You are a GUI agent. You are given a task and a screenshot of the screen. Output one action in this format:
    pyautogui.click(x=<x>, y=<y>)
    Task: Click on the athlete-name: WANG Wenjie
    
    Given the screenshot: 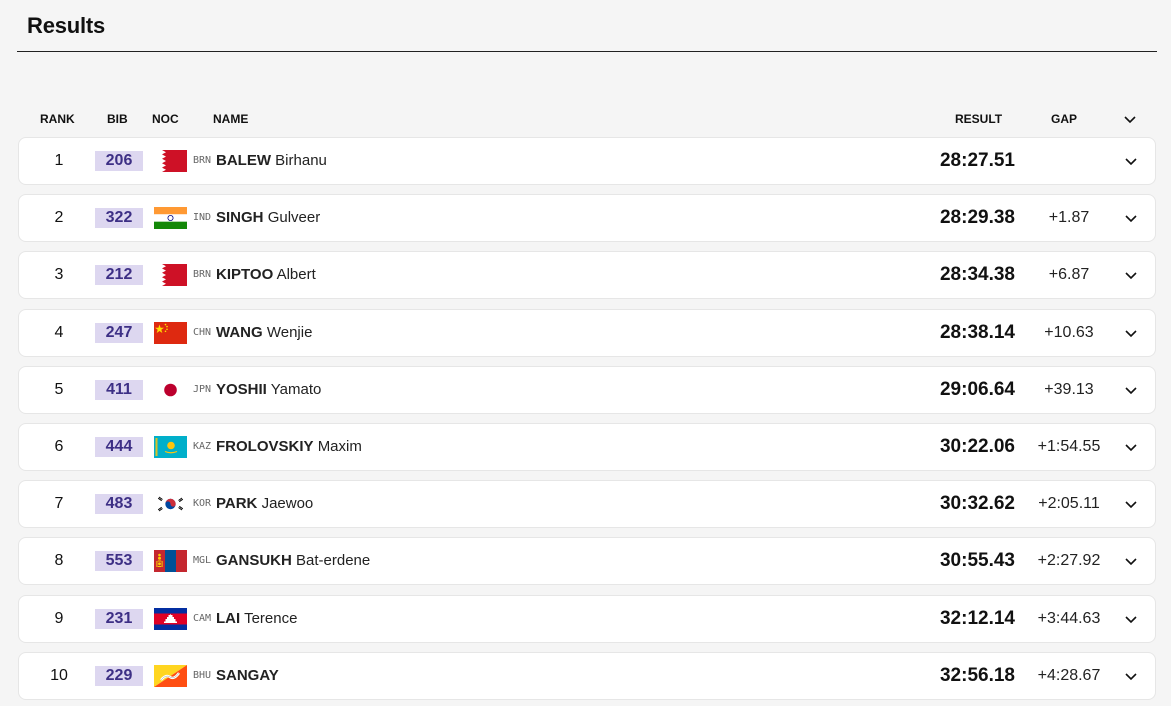 What is the action you would take?
    pyautogui.click(x=264, y=333)
    